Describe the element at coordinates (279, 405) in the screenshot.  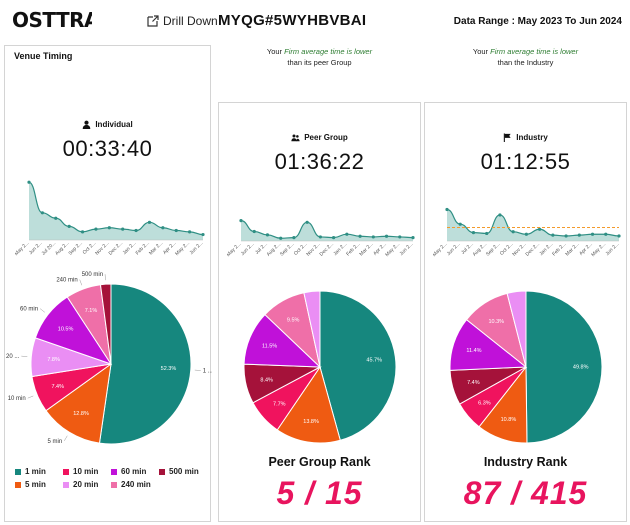
I see `pie-slice-label: 7.7%` at that location.